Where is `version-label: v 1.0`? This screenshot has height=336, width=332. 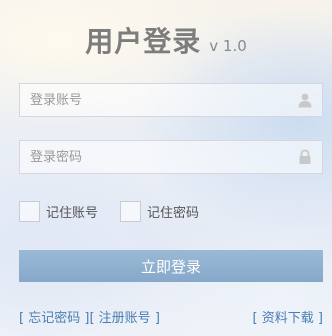
version-label: v 1.0 is located at coordinates (228, 46).